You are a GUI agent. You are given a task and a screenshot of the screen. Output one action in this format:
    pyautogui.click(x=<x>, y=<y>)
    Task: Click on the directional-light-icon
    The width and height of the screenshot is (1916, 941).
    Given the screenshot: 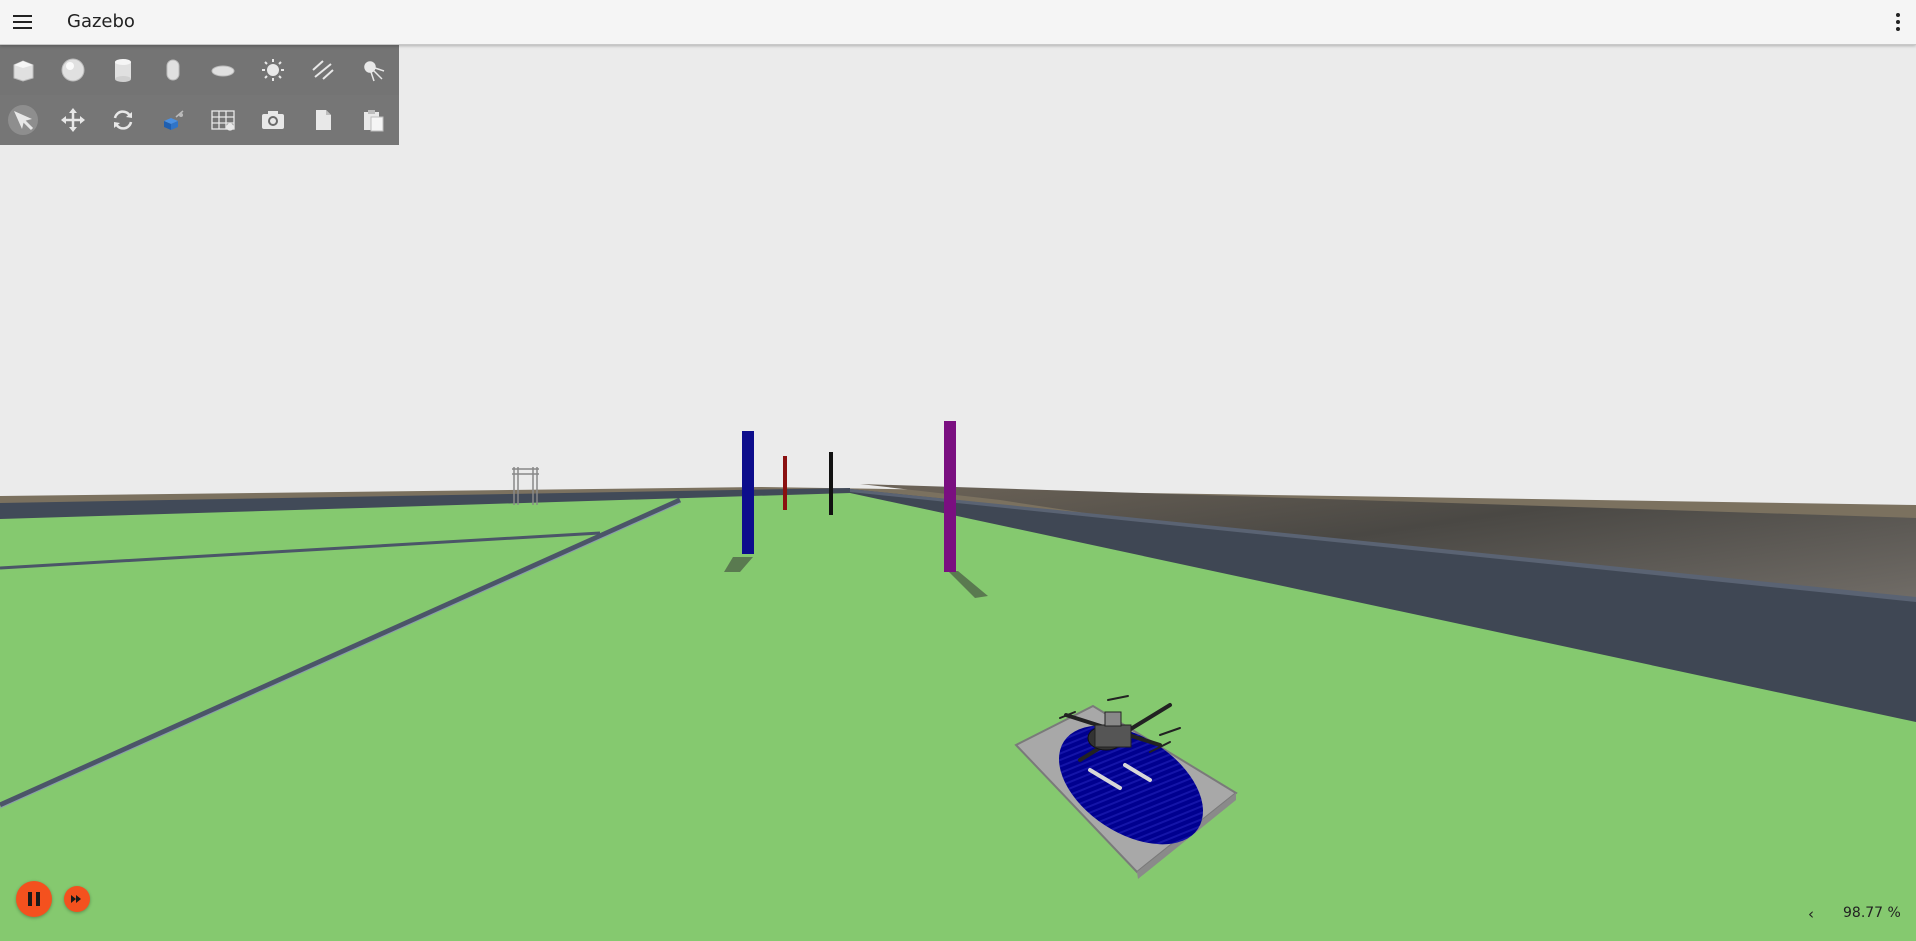 What is the action you would take?
    pyautogui.click(x=323, y=70)
    